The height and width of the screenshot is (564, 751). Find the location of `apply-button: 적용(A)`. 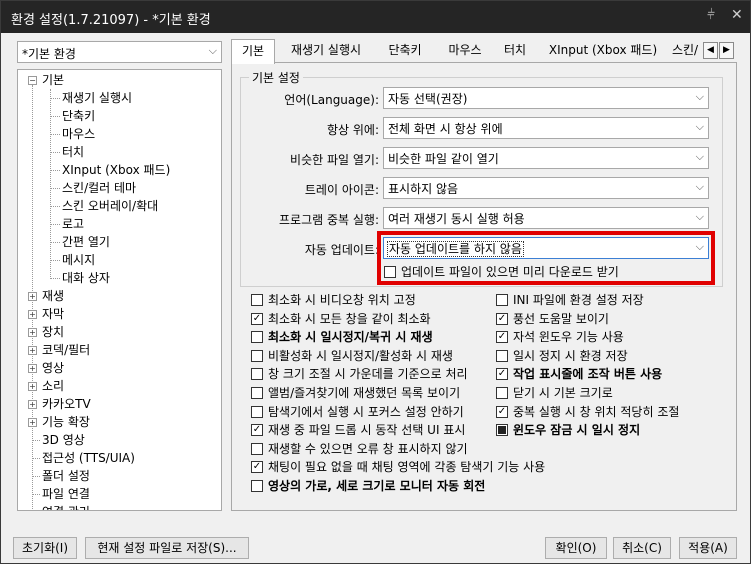

apply-button: 적용(A) is located at coordinates (708, 548).